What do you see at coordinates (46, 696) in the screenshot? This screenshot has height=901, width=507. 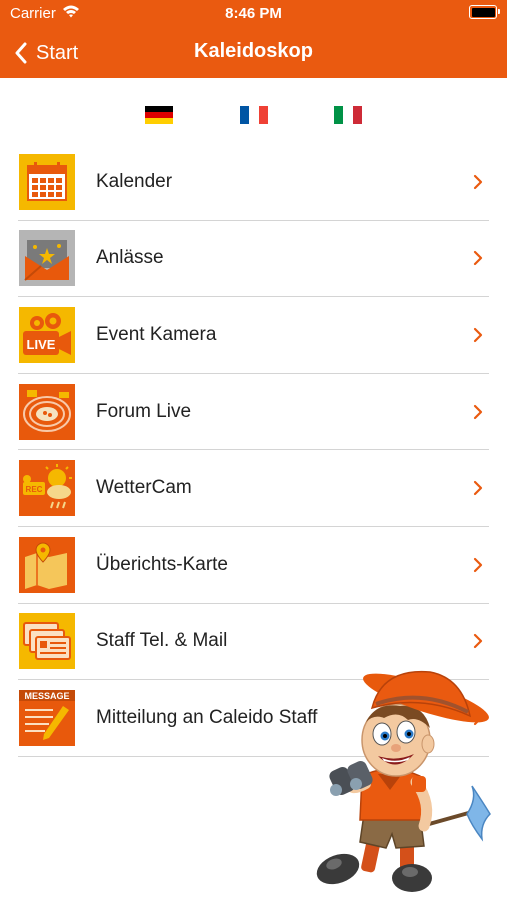 I see `svg-text: MESSAGE` at bounding box center [46, 696].